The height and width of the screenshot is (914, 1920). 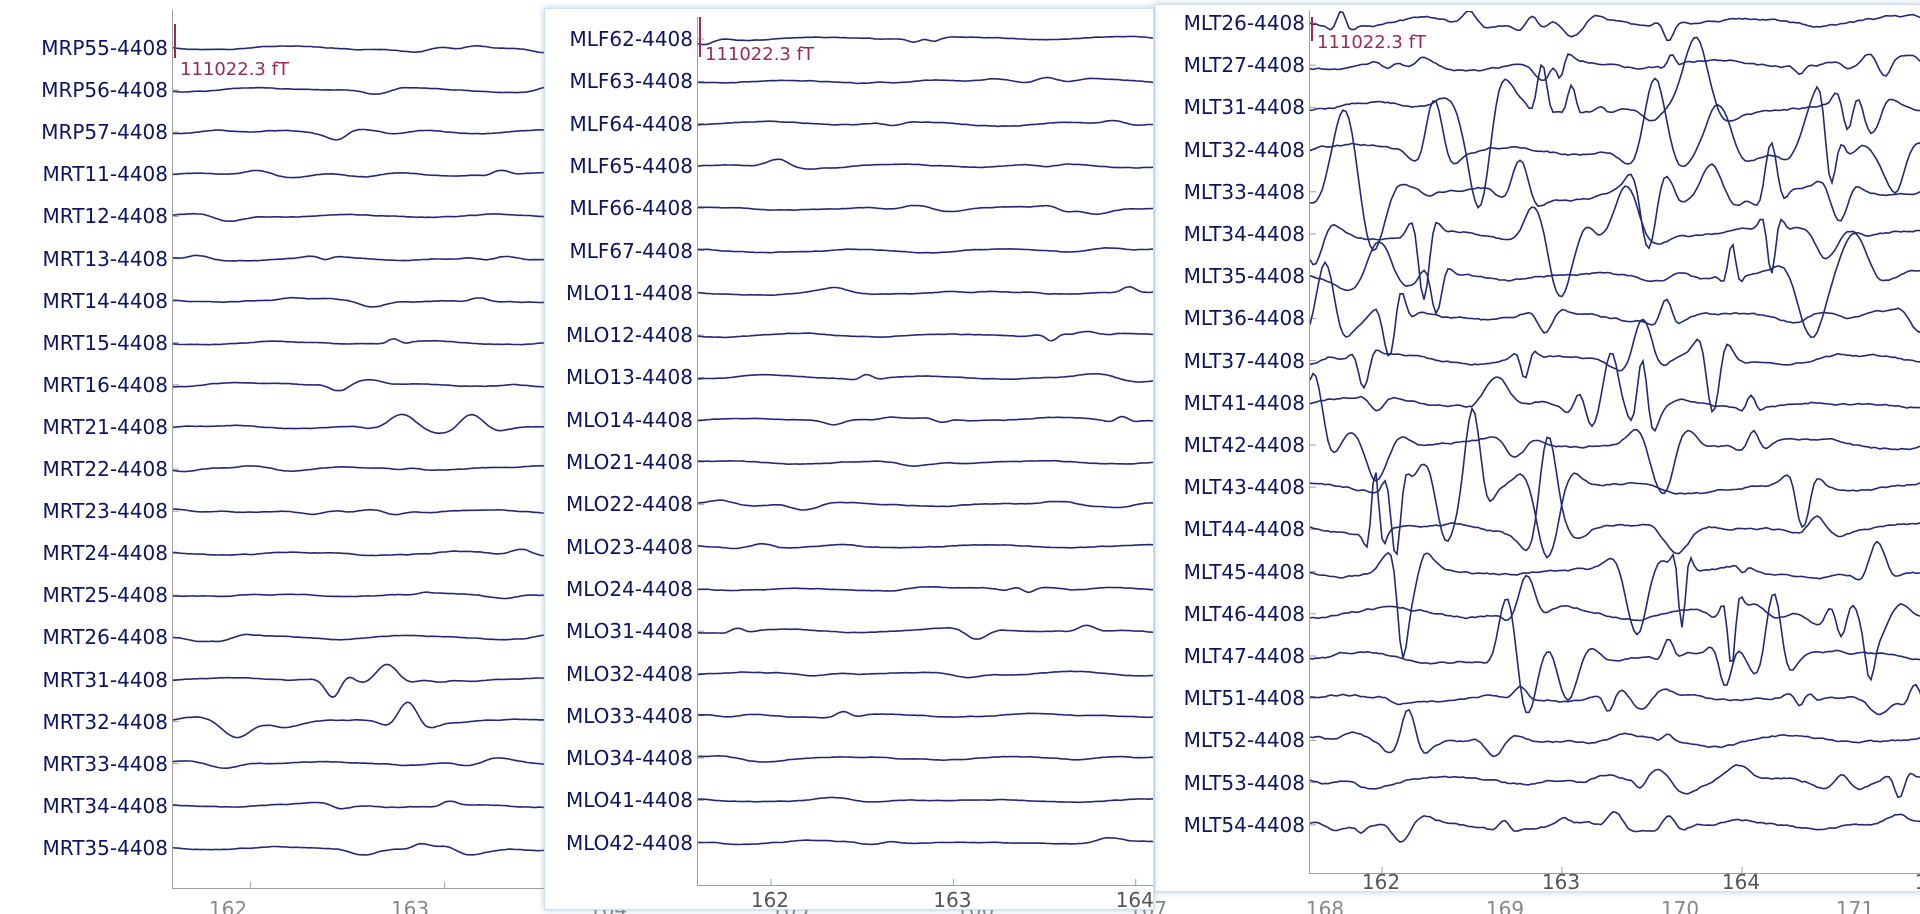 What do you see at coordinates (1232, 656) in the screenshot?
I see `channel-label: MLT47-4408` at bounding box center [1232, 656].